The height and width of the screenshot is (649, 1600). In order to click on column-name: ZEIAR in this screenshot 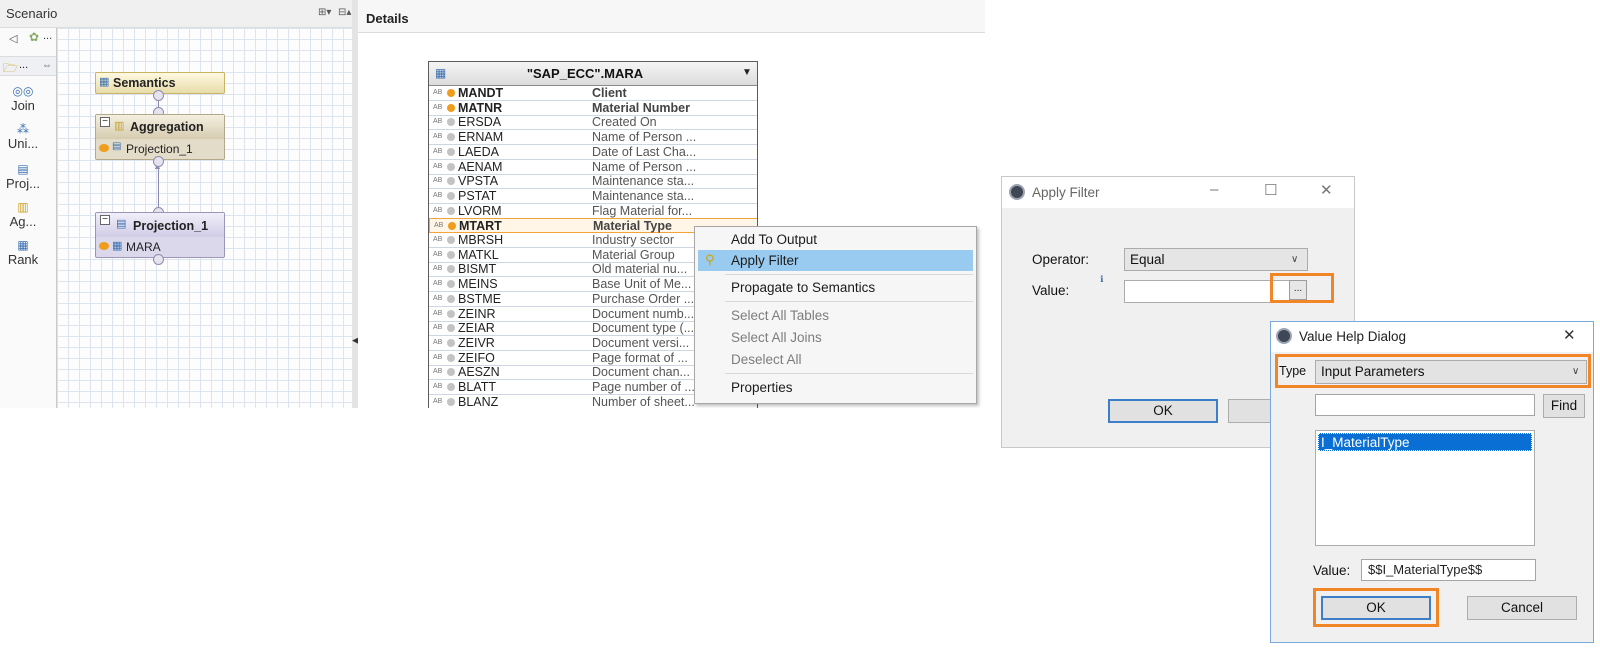, I will do `click(476, 328)`.